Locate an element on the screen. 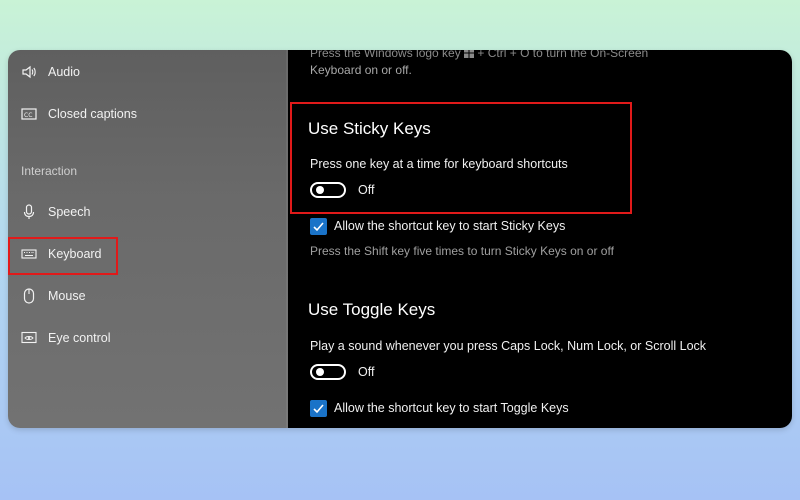 The width and height of the screenshot is (800, 500). toggle-keys-toggle-state: Off is located at coordinates (366, 372).